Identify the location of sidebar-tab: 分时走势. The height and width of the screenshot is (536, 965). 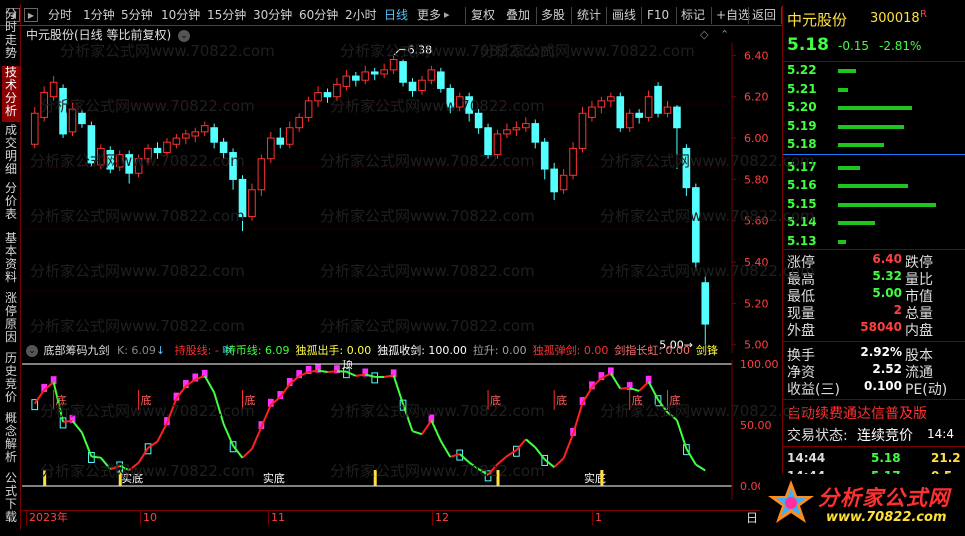
(11, 36).